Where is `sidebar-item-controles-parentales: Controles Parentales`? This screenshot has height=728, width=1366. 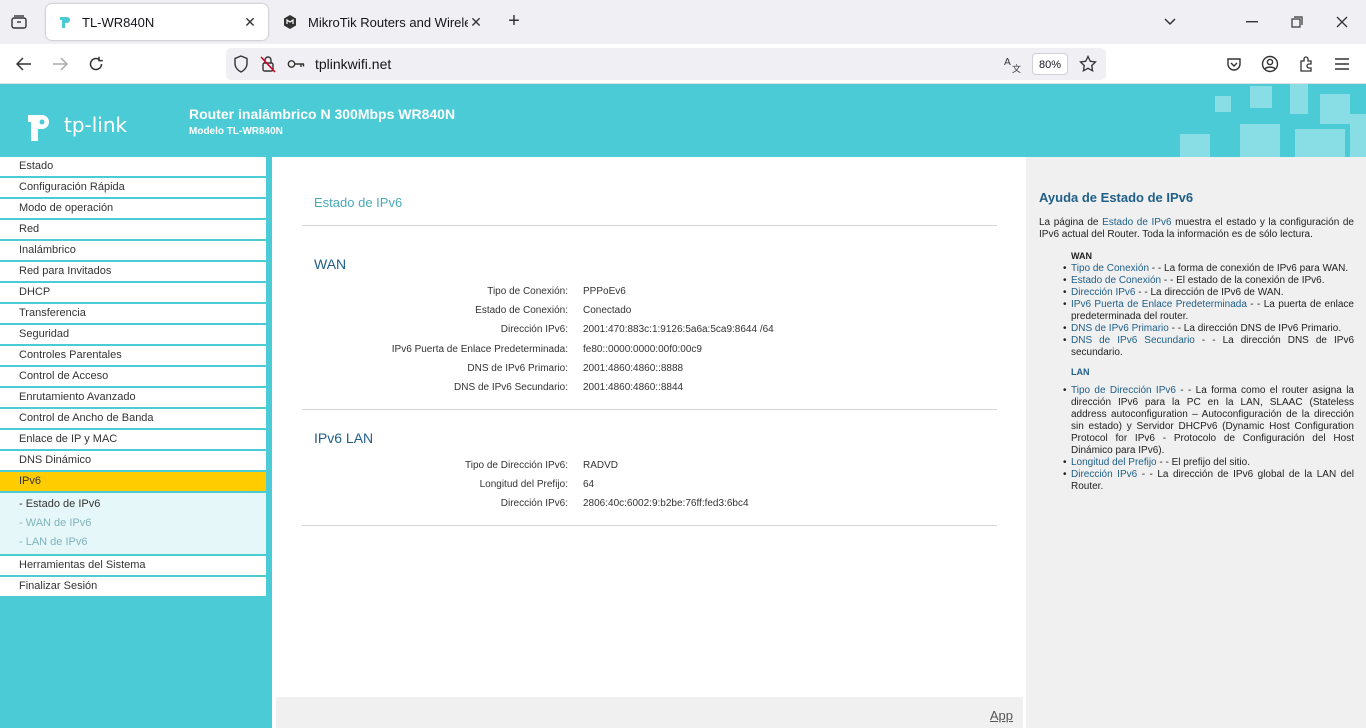 sidebar-item-controles-parentales: Controles Parentales is located at coordinates (133, 356).